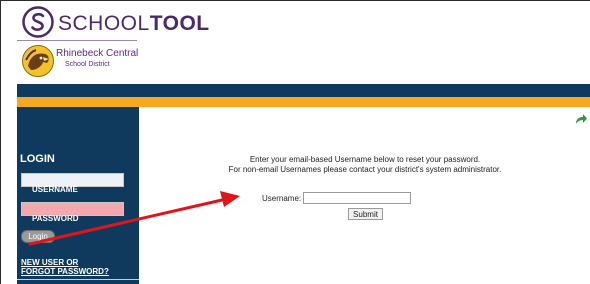 The image size is (590, 284). I want to click on schooltool-s-icon, so click(38, 22).